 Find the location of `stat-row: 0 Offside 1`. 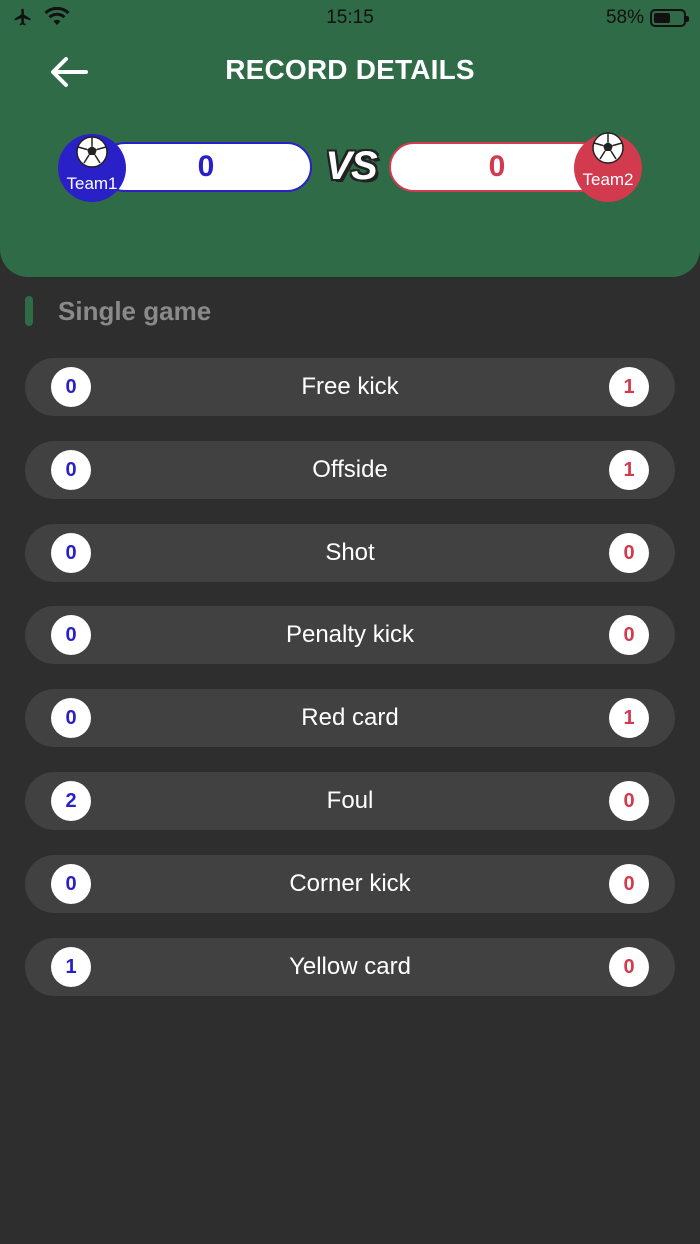

stat-row: 0 Offside 1 is located at coordinates (350, 469).